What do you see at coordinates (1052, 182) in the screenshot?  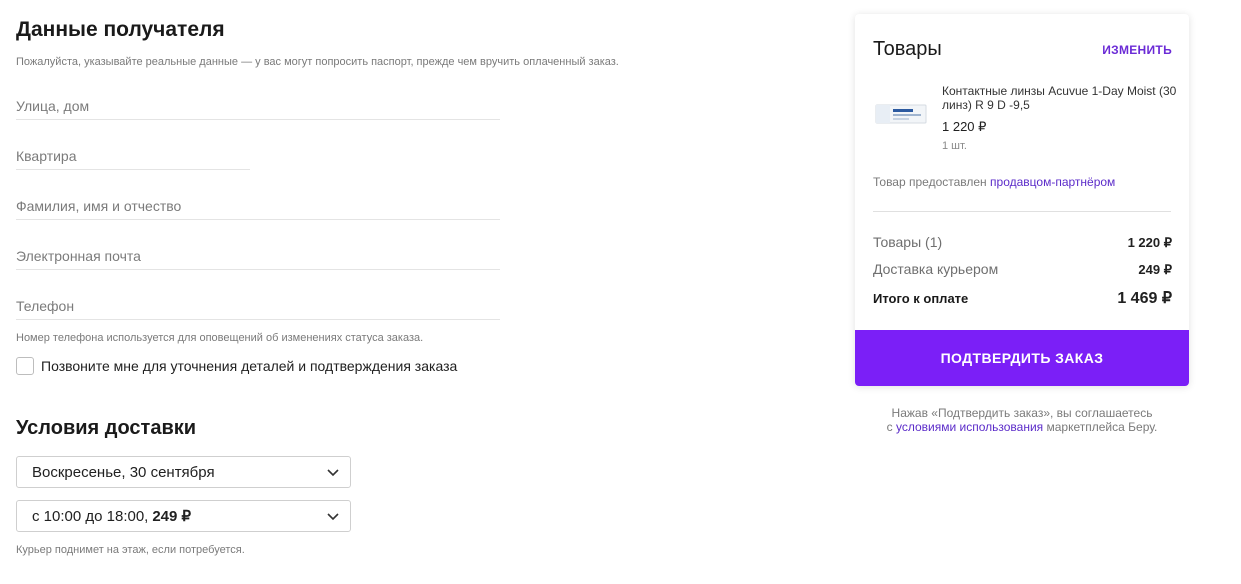 I see `seller-link: продавцом-партнёром` at bounding box center [1052, 182].